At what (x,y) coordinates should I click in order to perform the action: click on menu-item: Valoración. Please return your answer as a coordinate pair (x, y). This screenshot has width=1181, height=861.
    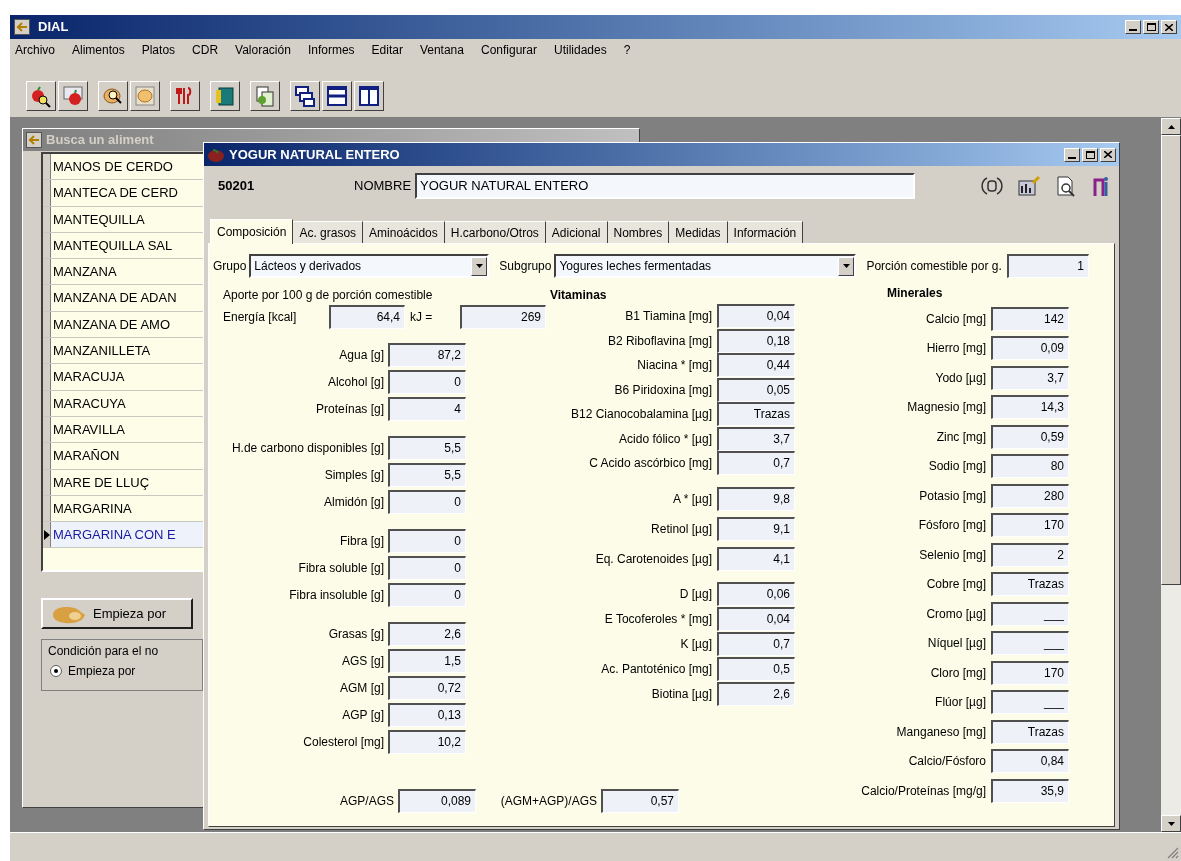
    Looking at the image, I should click on (263, 50).